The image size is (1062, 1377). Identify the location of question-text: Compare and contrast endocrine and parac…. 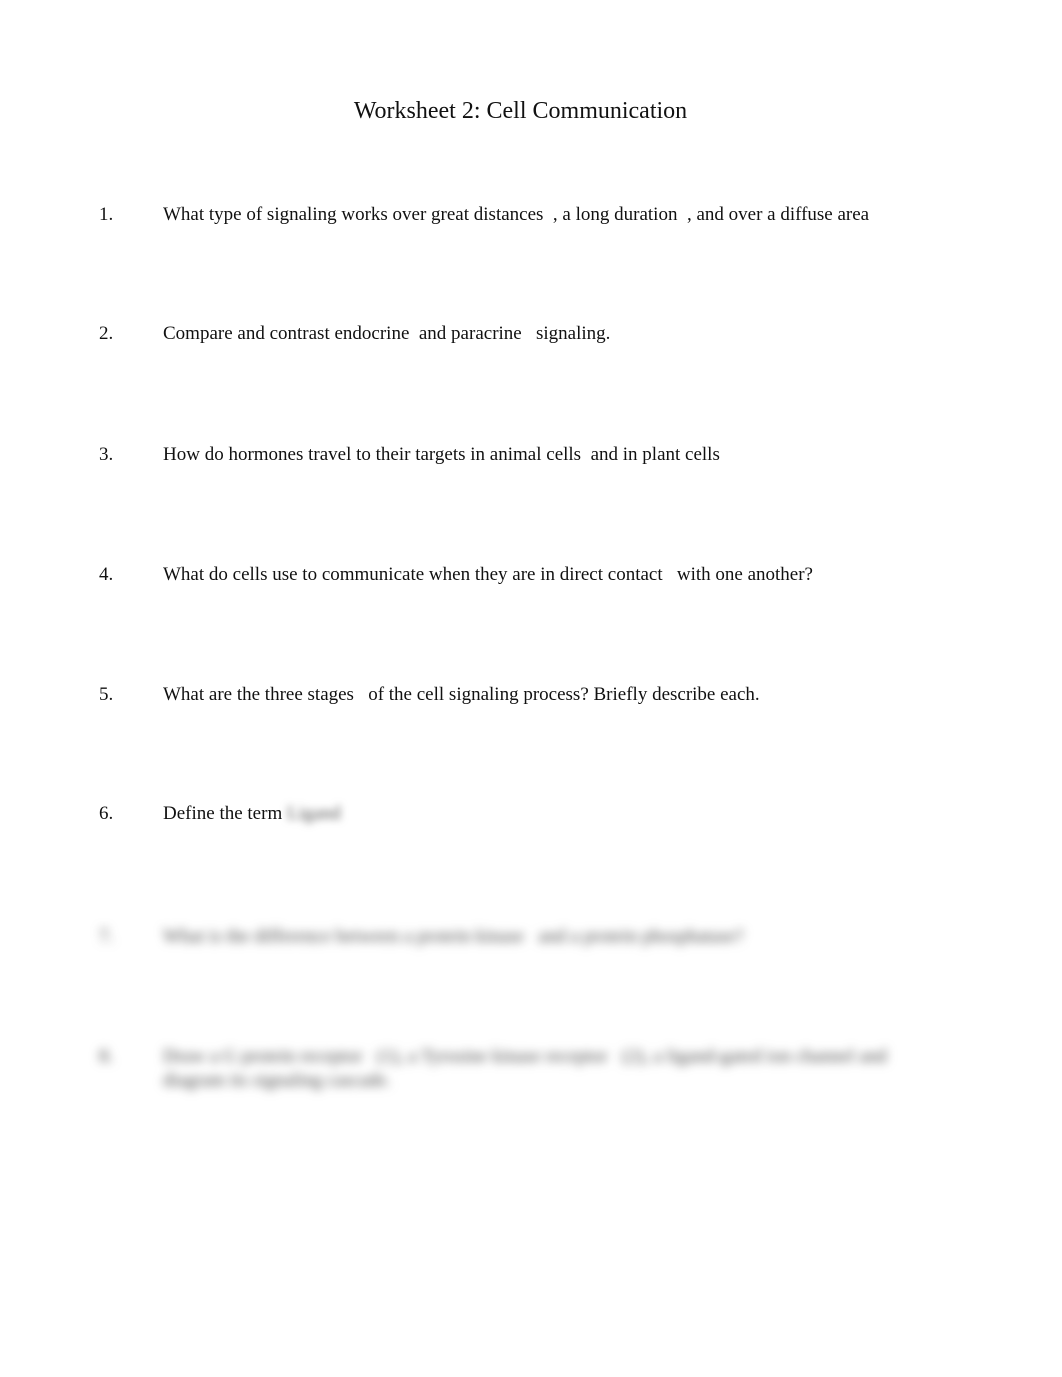
(387, 333).